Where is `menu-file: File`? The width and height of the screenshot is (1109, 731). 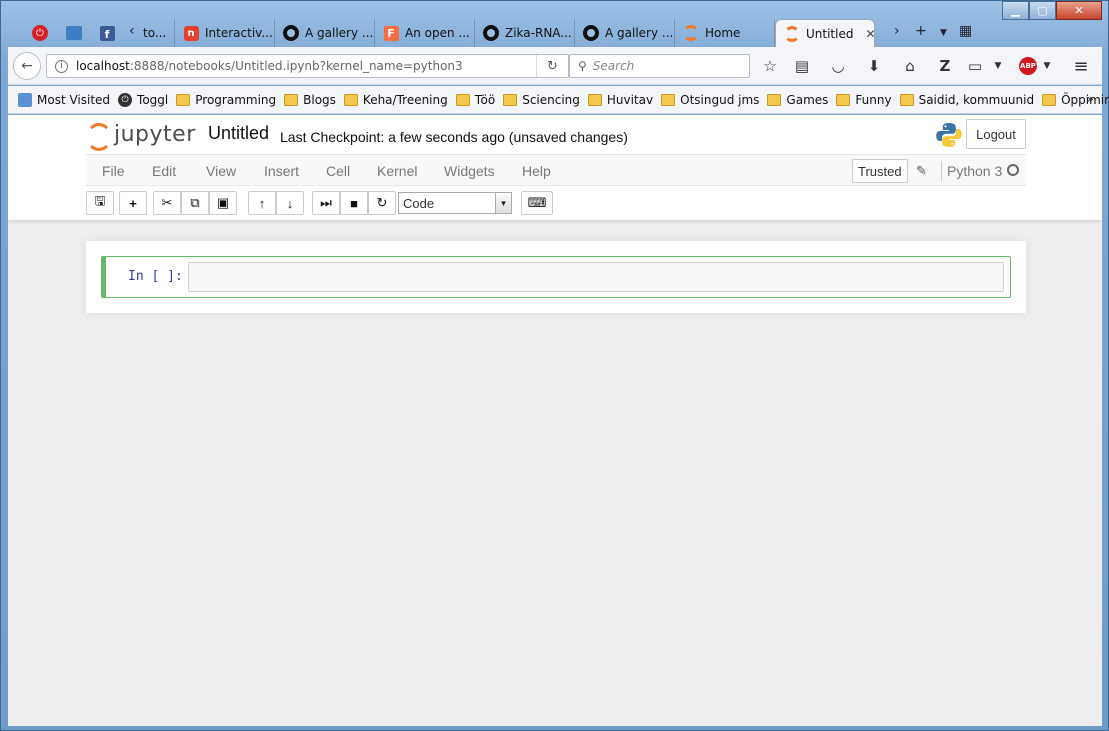 menu-file: File is located at coordinates (113, 171).